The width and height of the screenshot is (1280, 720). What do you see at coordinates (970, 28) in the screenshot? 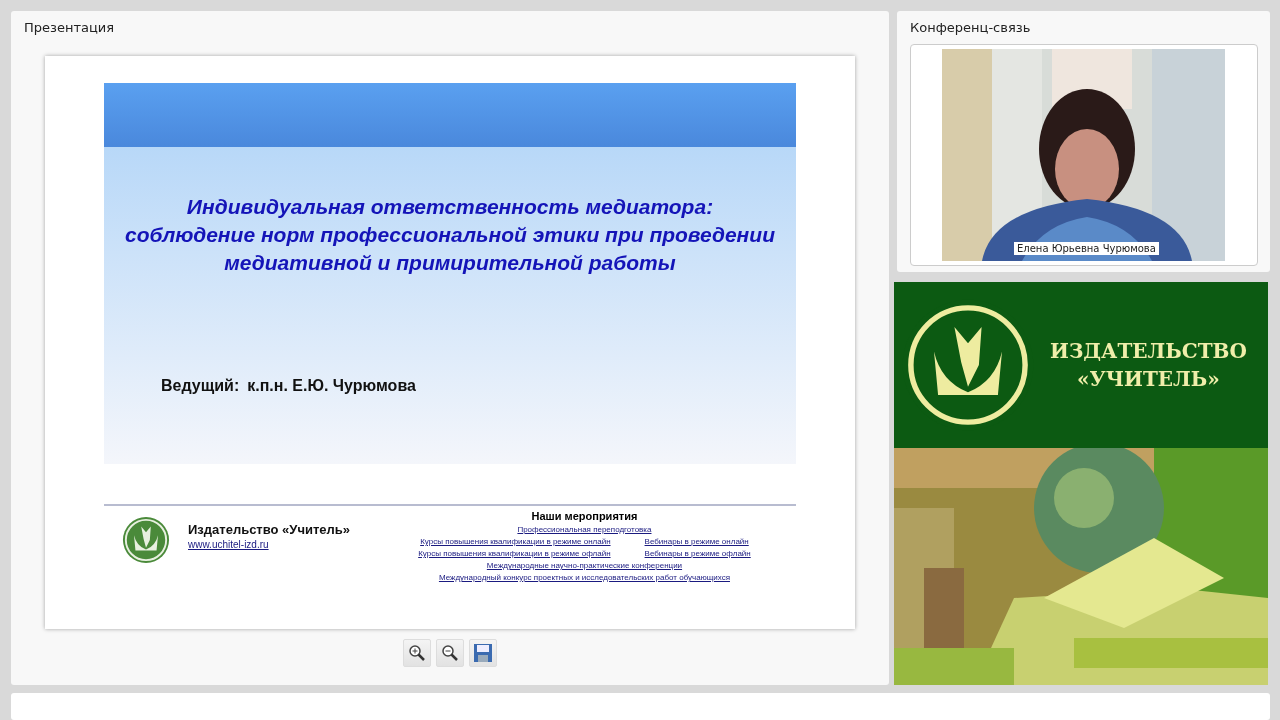
I see `panel-title: Конференц-связь` at bounding box center [970, 28].